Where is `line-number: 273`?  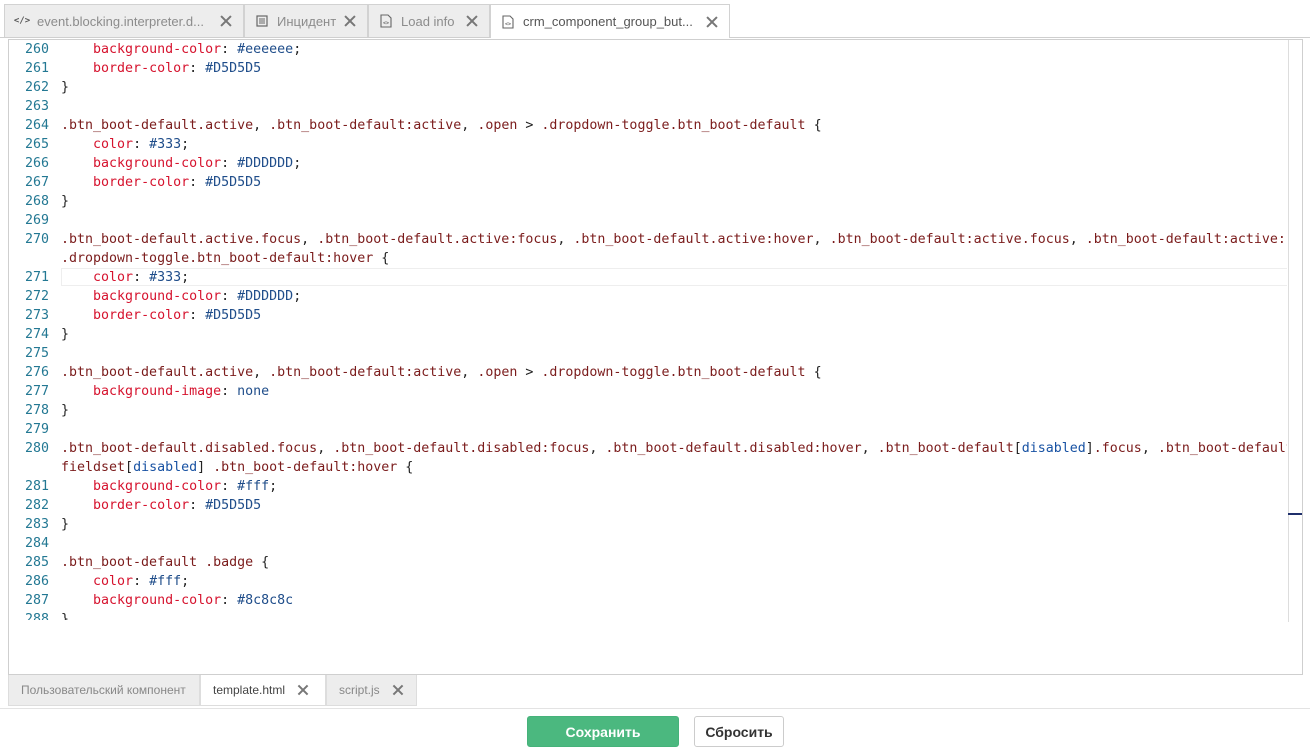 line-number: 273 is located at coordinates (36, 315).